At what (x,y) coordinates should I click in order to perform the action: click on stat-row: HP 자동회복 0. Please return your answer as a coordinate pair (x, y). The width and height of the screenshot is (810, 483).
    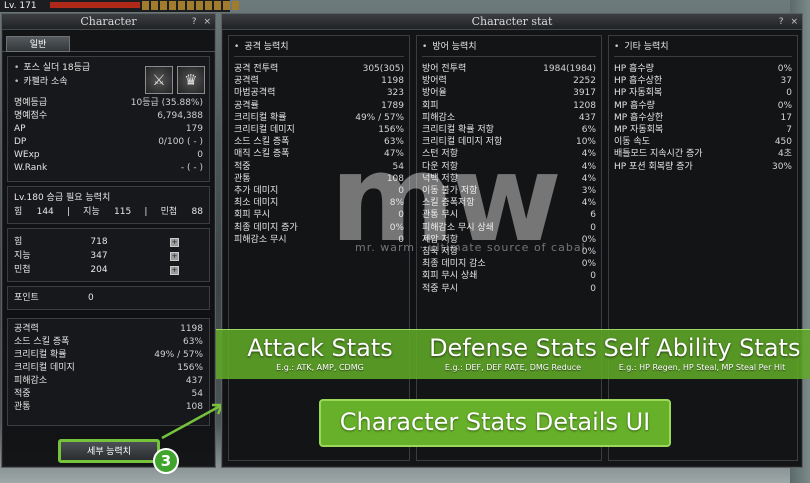
    Looking at the image, I should click on (703, 93).